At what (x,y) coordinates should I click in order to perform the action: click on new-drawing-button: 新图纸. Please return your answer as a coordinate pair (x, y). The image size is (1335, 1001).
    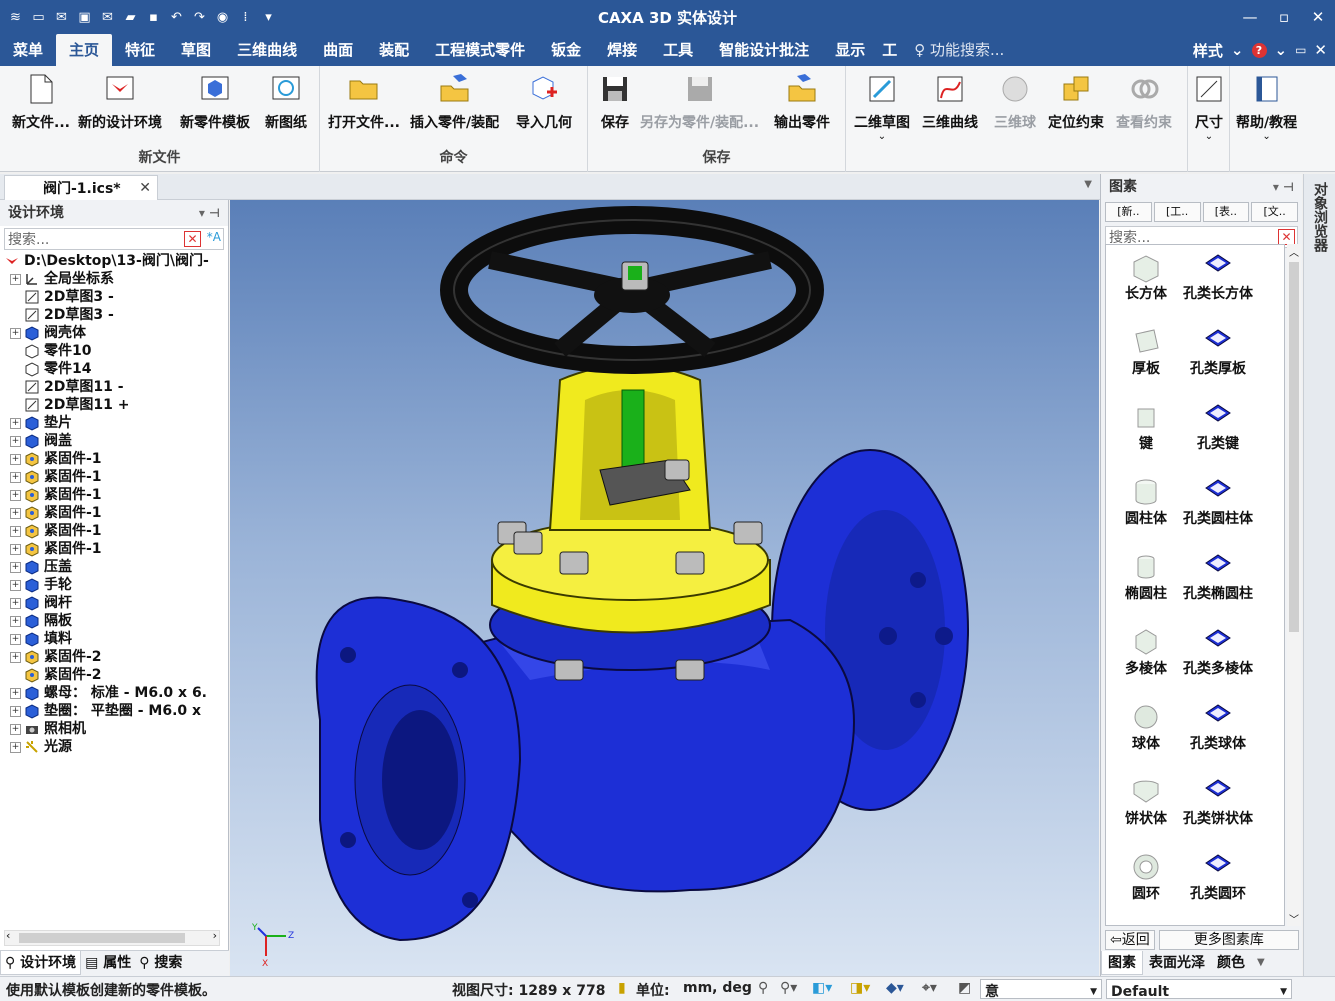
    Looking at the image, I should click on (286, 102).